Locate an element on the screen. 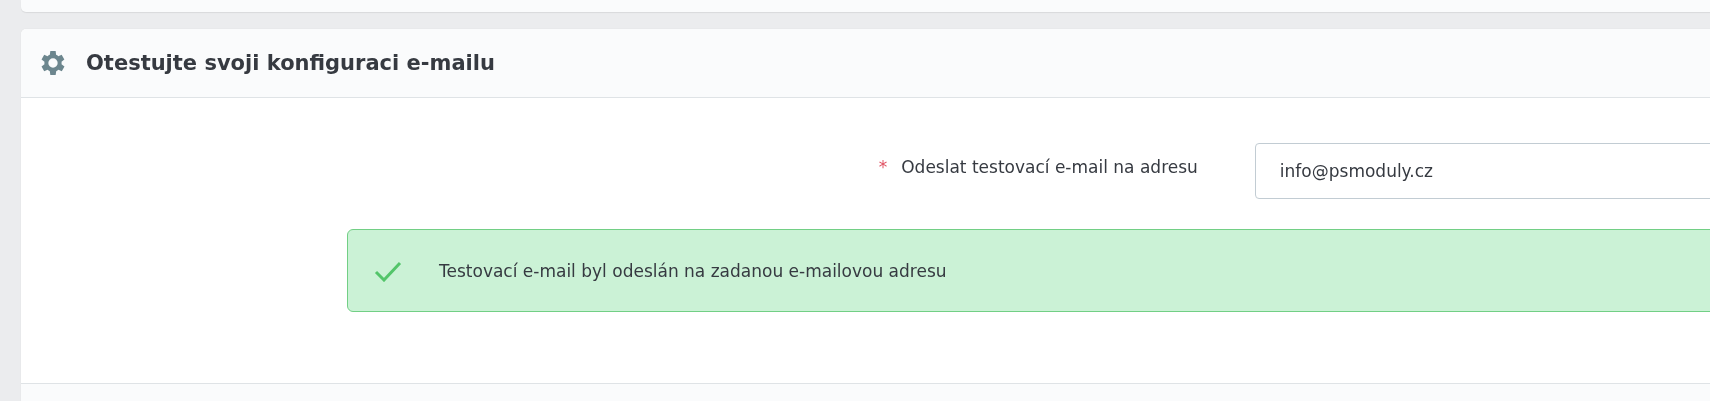  alert-message: Testovací e-mail byl odeslán na zadanou e-mailovou adresu is located at coordinates (693, 270).